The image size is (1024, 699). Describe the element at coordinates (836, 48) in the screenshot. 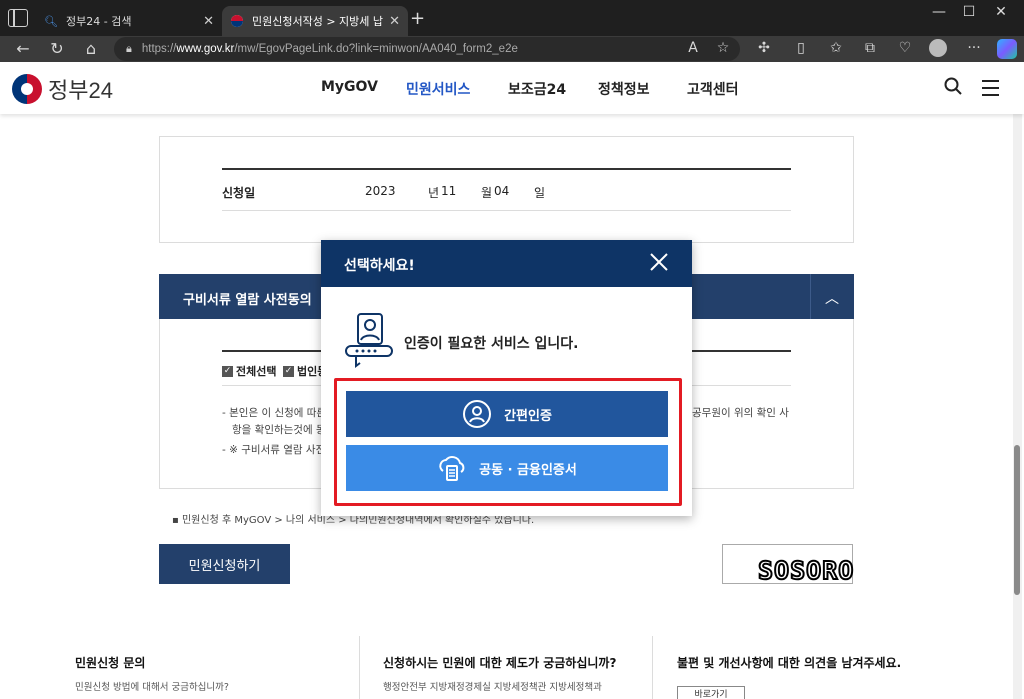

I see `favorites-icon: ✩` at that location.